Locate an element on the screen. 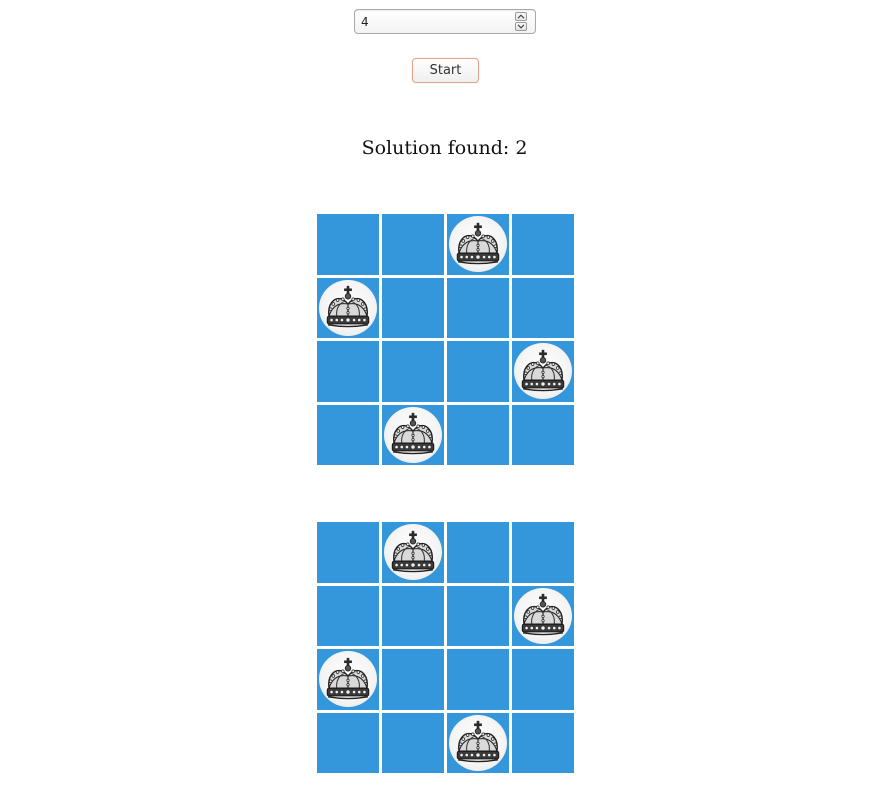 This screenshot has width=889, height=791. chevron-up-icon is located at coordinates (521, 16).